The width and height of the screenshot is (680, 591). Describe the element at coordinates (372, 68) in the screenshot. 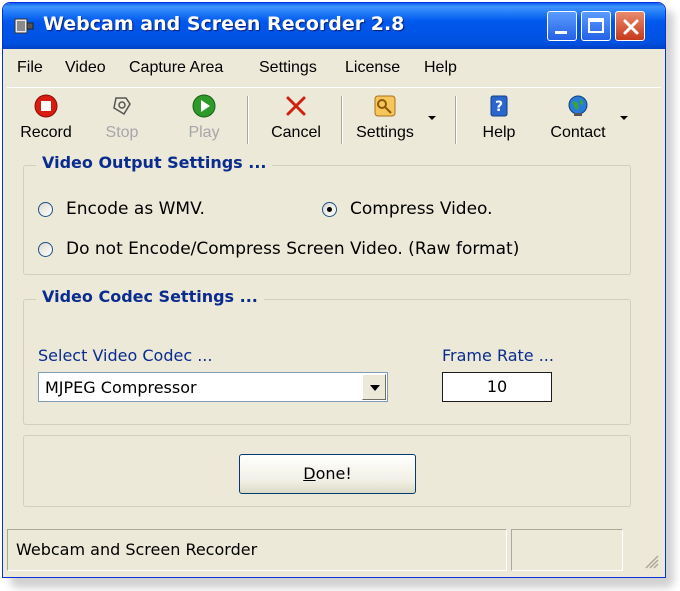

I see `menu-license: License` at that location.